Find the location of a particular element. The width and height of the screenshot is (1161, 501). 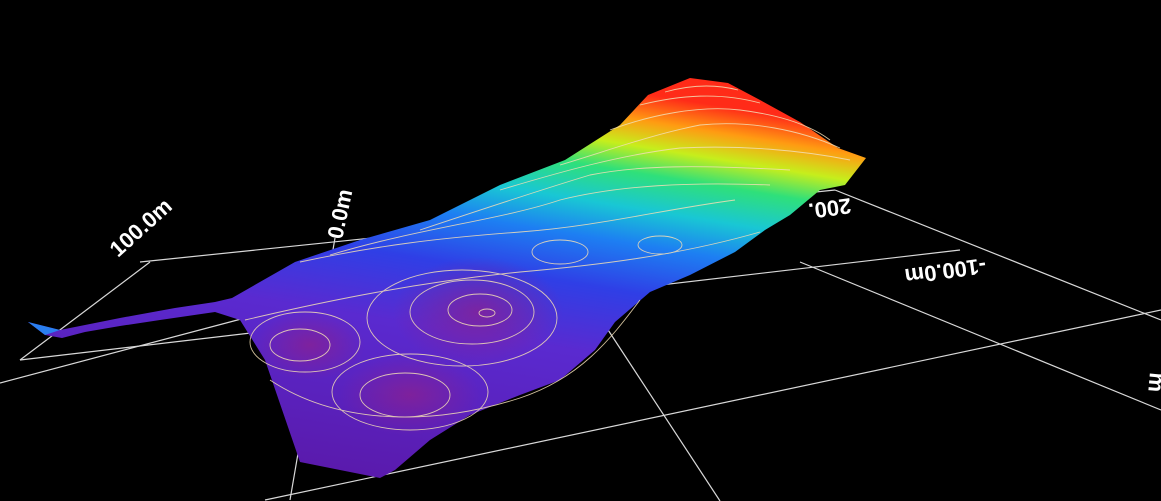

axis-label-corner: 200. is located at coordinates (830, 208).